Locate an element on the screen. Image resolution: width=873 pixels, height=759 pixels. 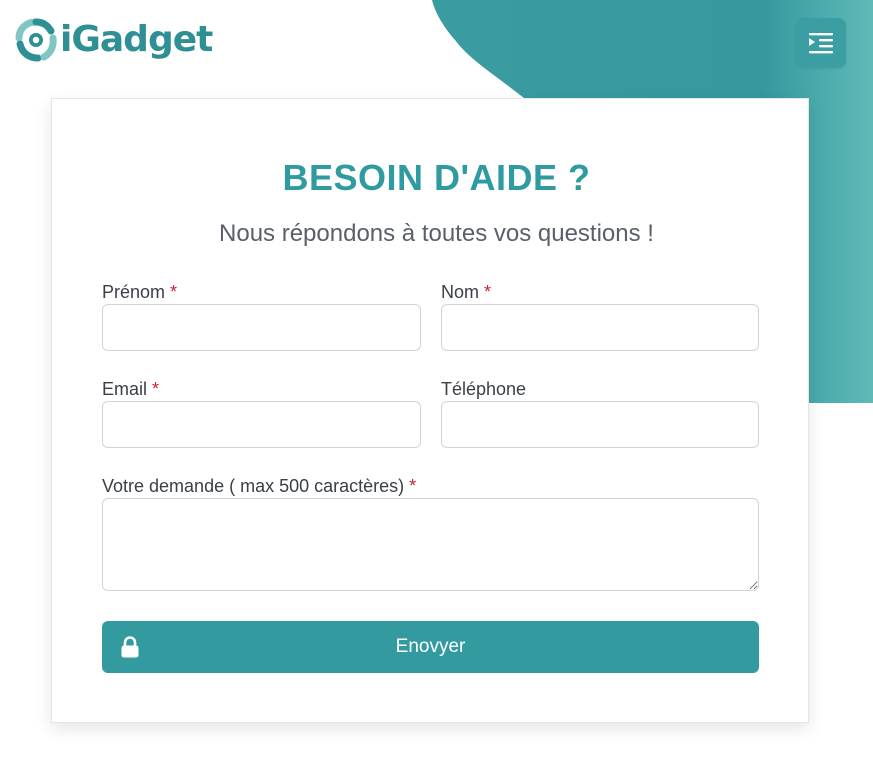
submit-label: Enovyer is located at coordinates (430, 646).